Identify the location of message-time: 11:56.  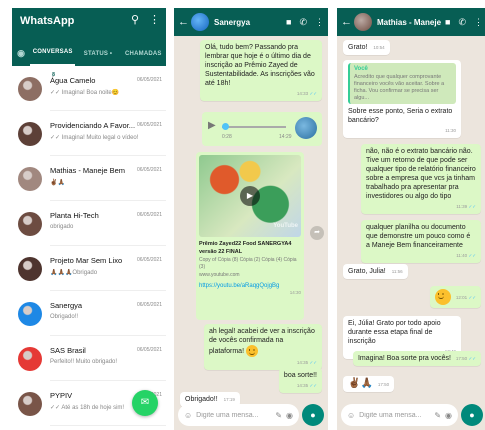
(397, 271).